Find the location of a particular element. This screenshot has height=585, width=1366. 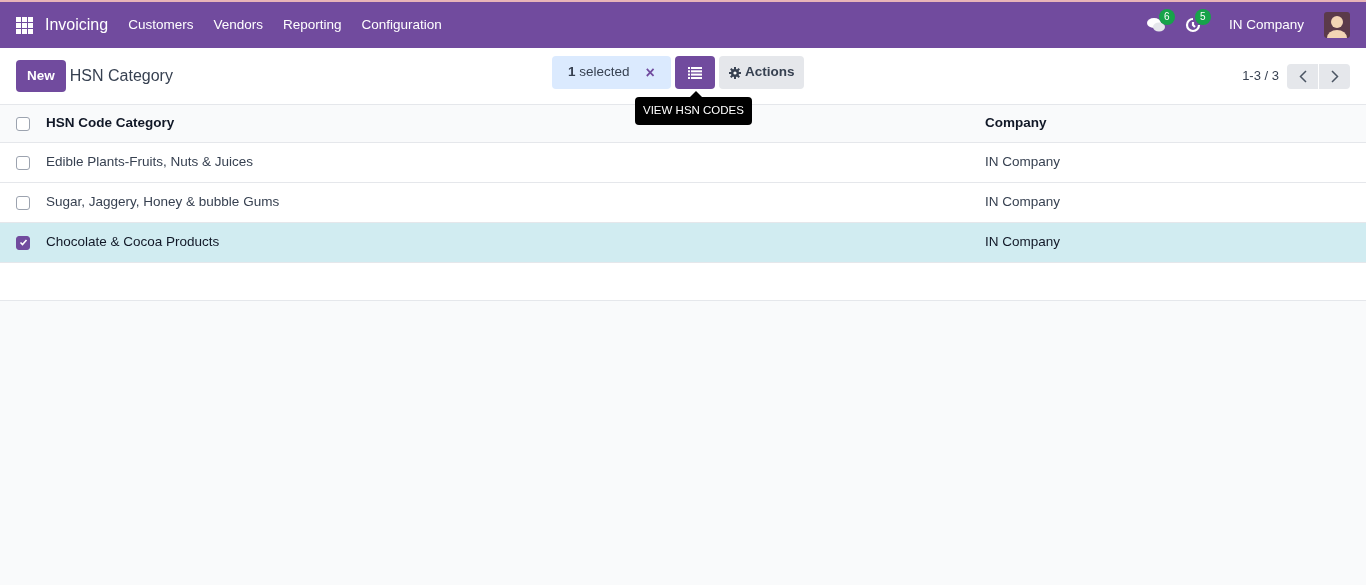

menu-item: Vendors is located at coordinates (238, 25).